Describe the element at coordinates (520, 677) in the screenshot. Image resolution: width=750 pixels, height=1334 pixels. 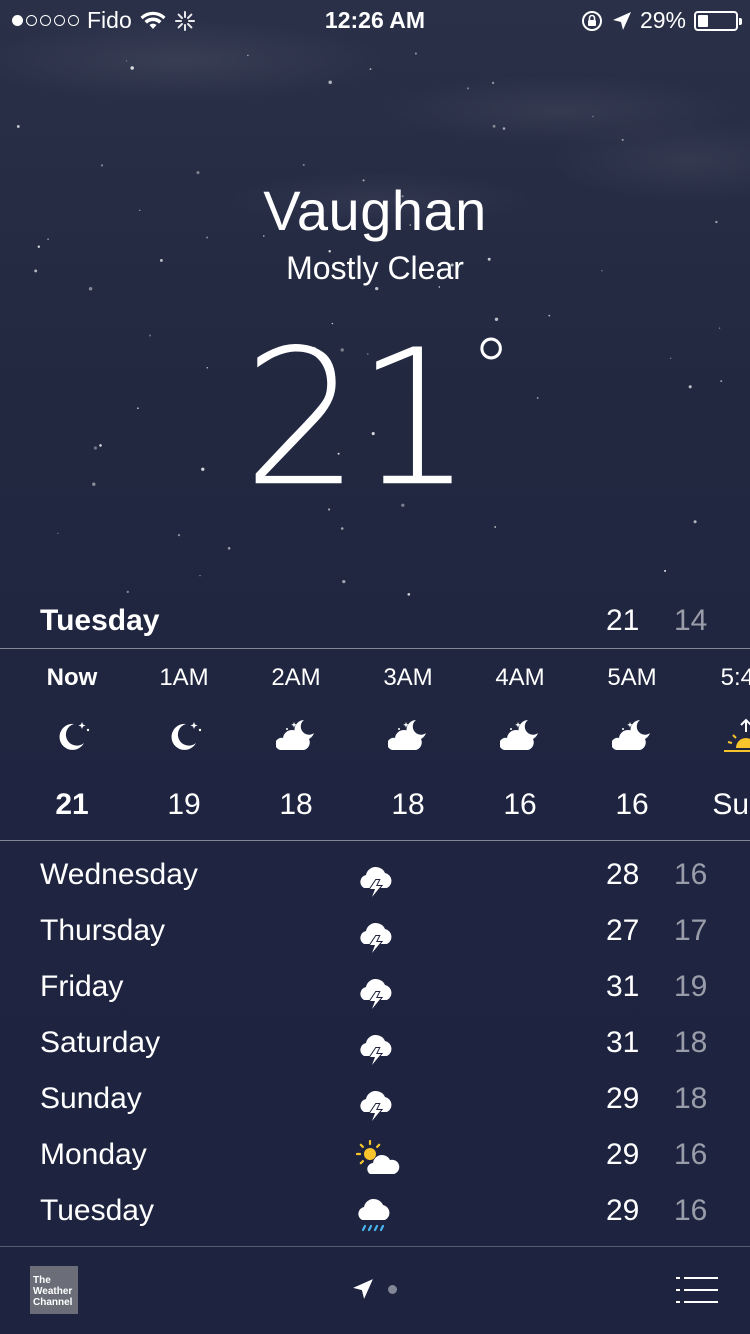
I see `hour-label: 4AM` at that location.